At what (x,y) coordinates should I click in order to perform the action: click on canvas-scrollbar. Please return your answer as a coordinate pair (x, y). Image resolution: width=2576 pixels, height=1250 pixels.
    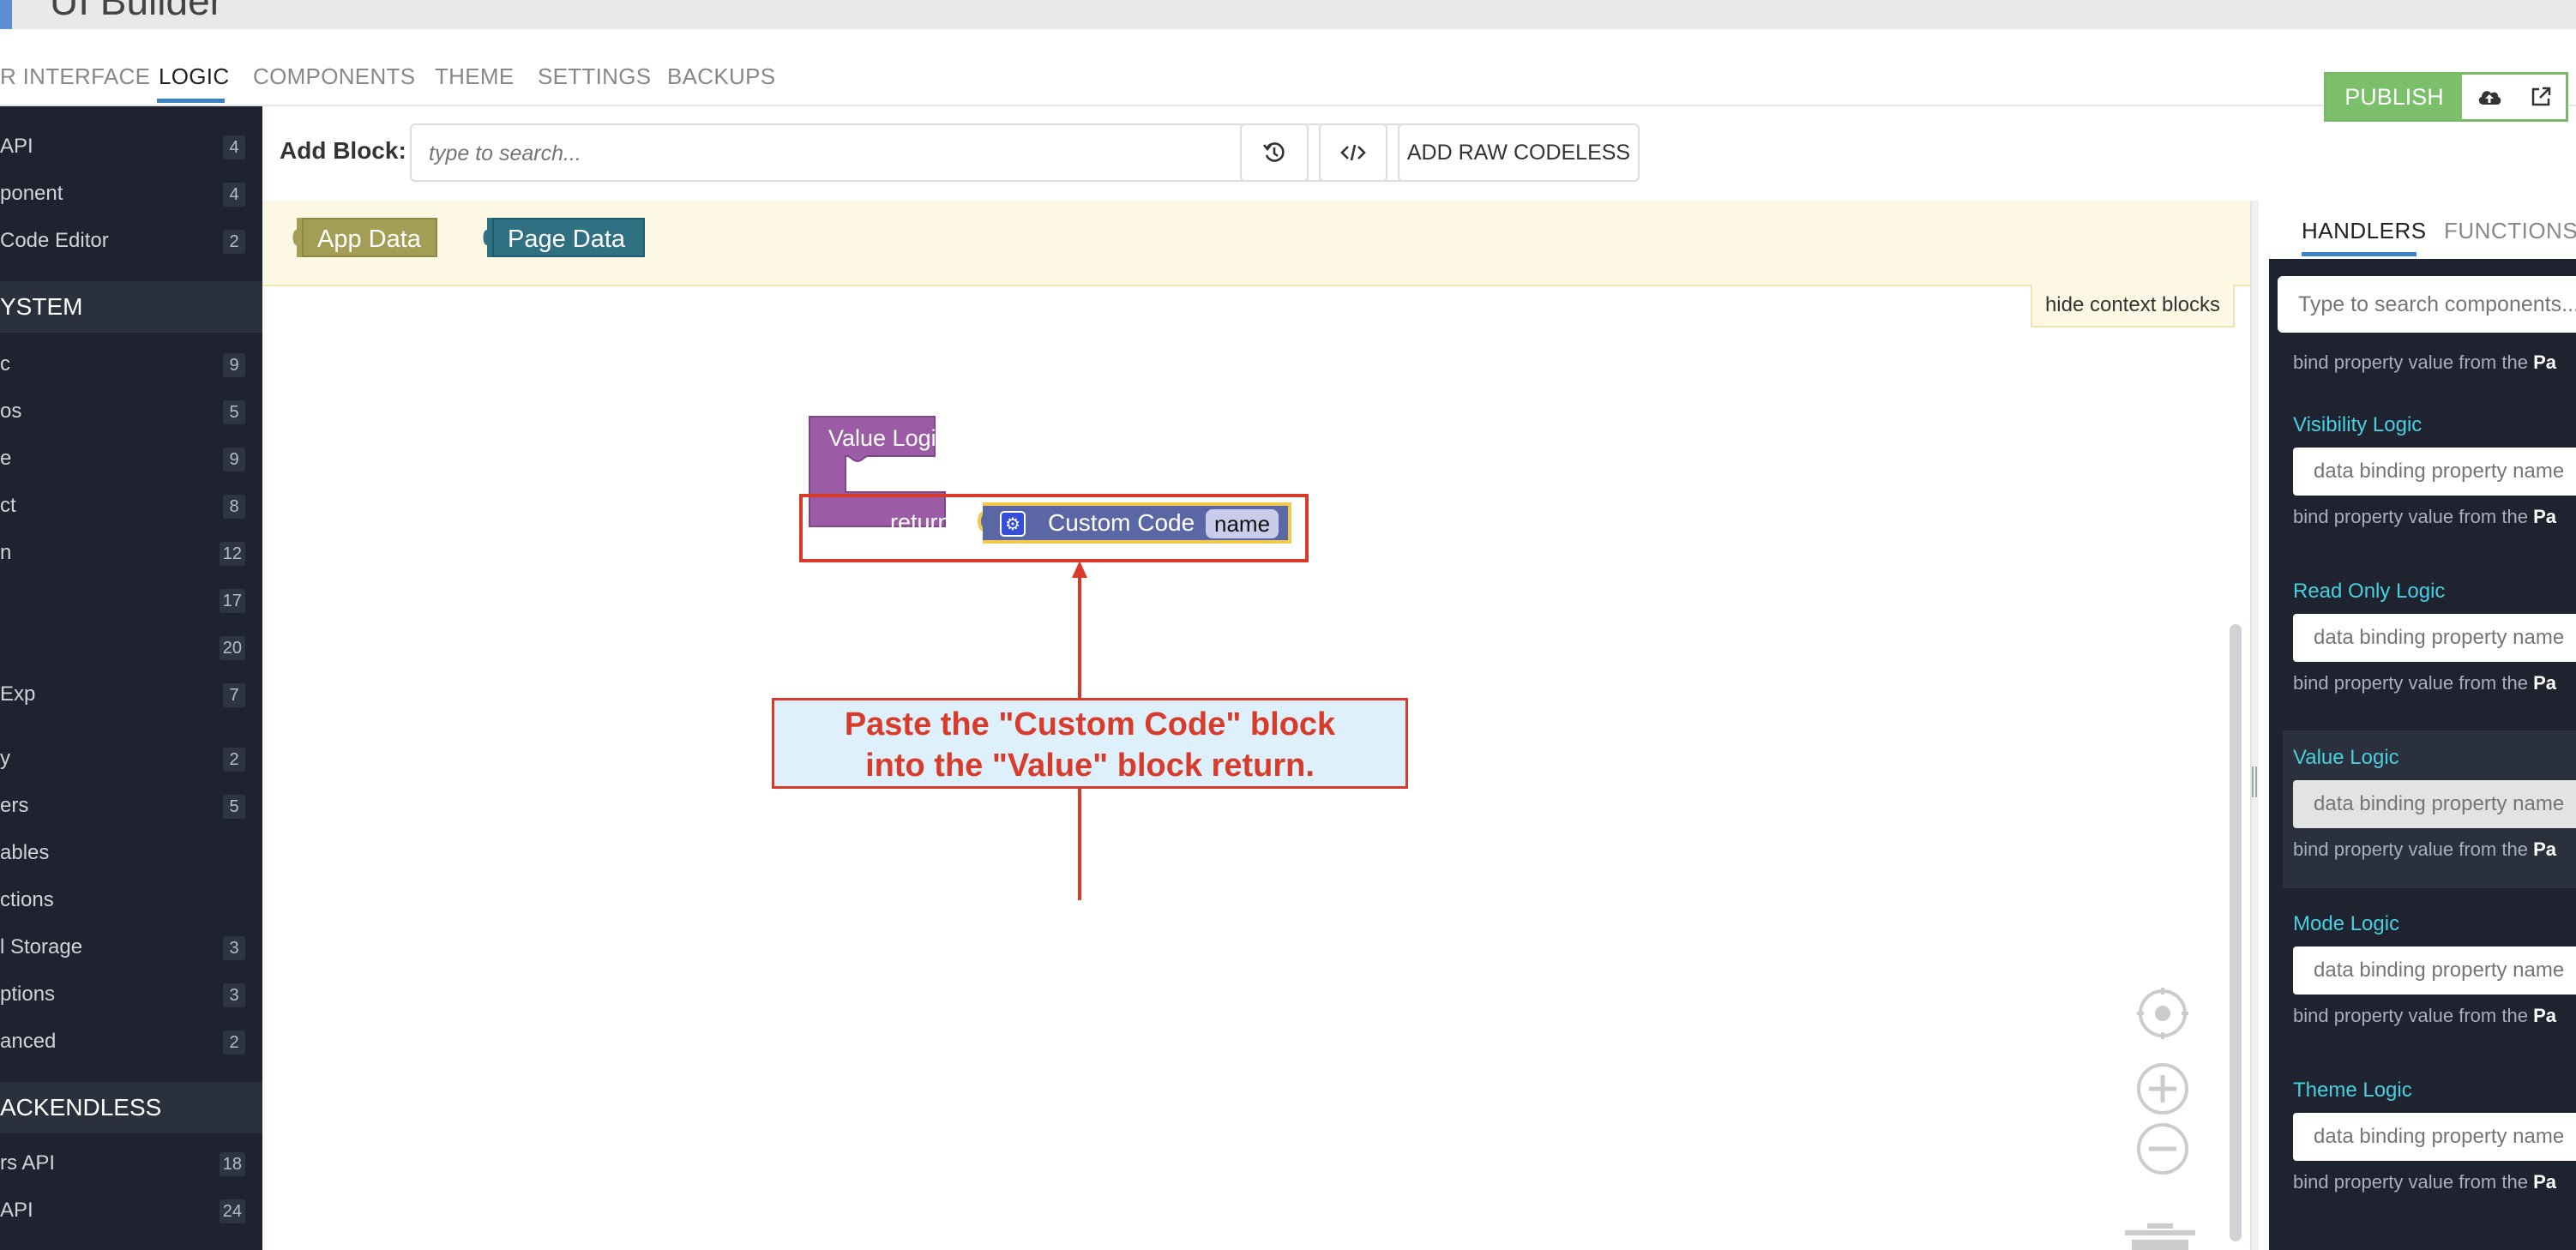
    Looking at the image, I should click on (2236, 932).